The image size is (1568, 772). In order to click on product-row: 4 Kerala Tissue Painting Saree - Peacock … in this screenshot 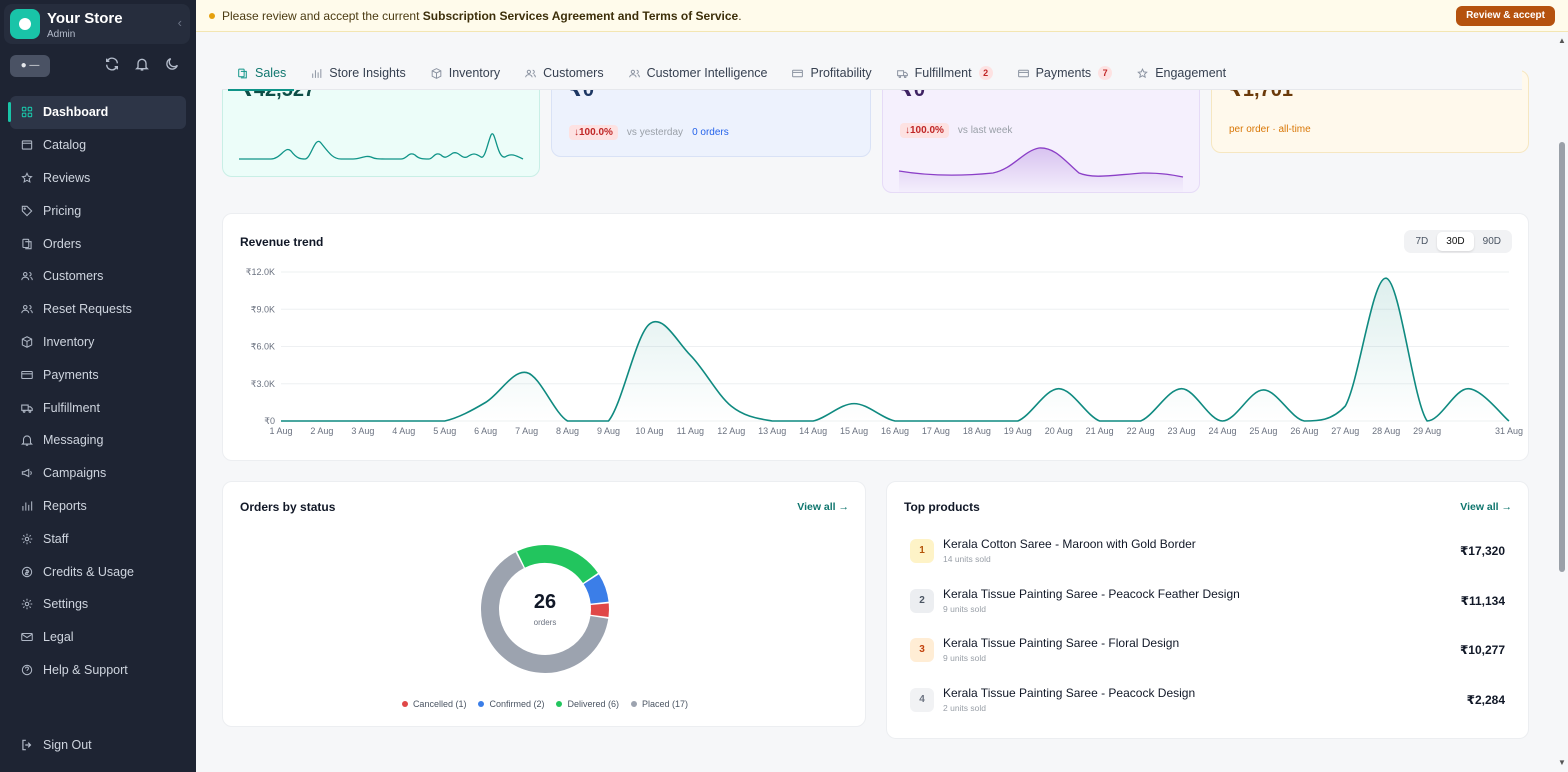, I will do `click(1209, 700)`.